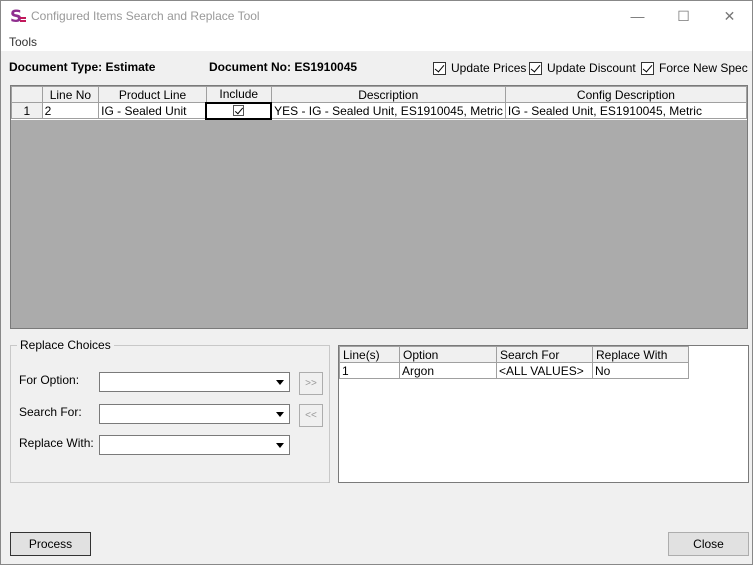 The height and width of the screenshot is (565, 753). I want to click on force-new-spec-option: Force New Spec, so click(694, 68).